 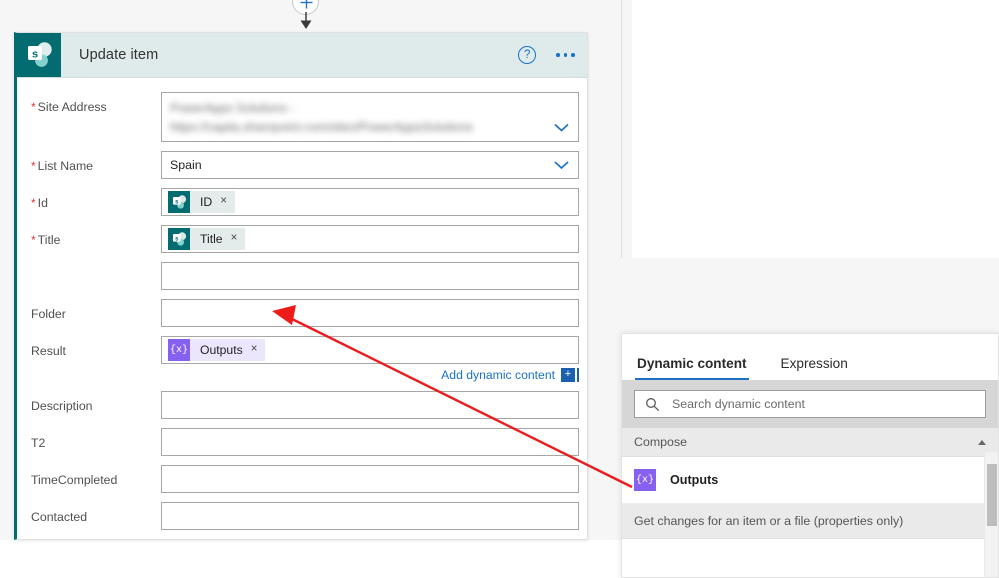 I want to click on field-title: * Title s Title ×, so click(x=302, y=239).